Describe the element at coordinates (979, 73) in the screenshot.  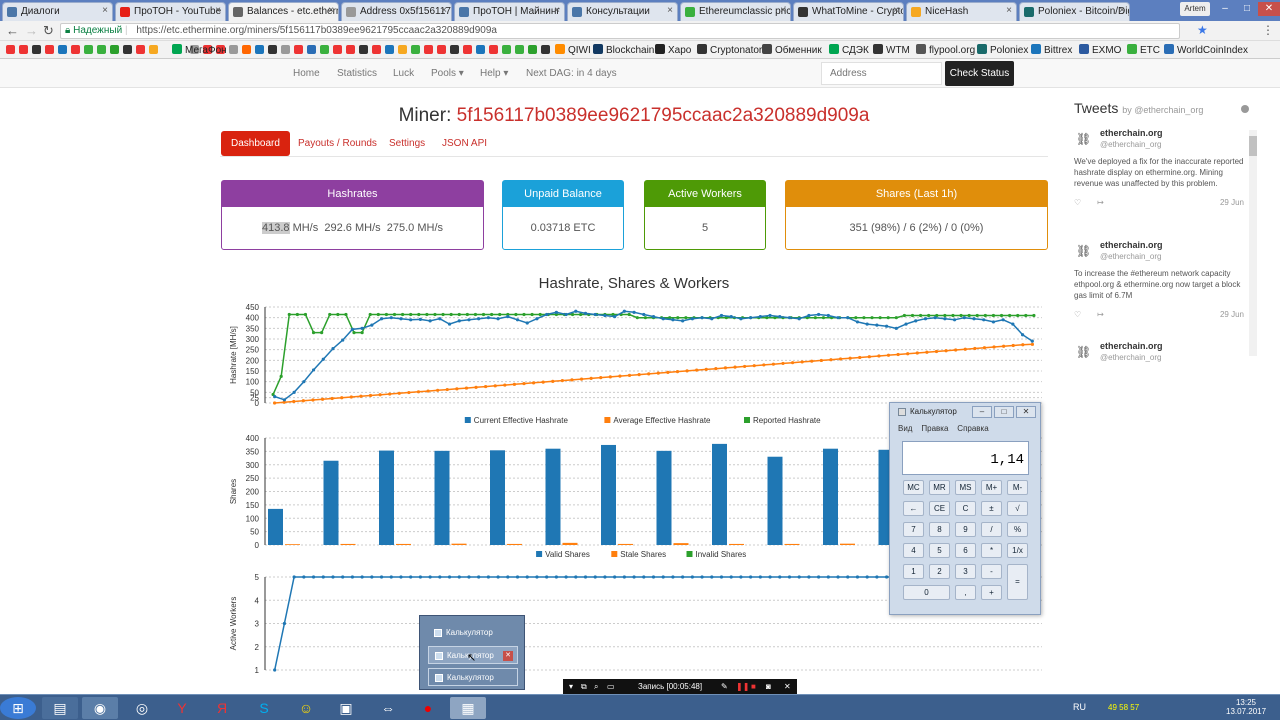
I see `check-status-button: Check Status` at that location.